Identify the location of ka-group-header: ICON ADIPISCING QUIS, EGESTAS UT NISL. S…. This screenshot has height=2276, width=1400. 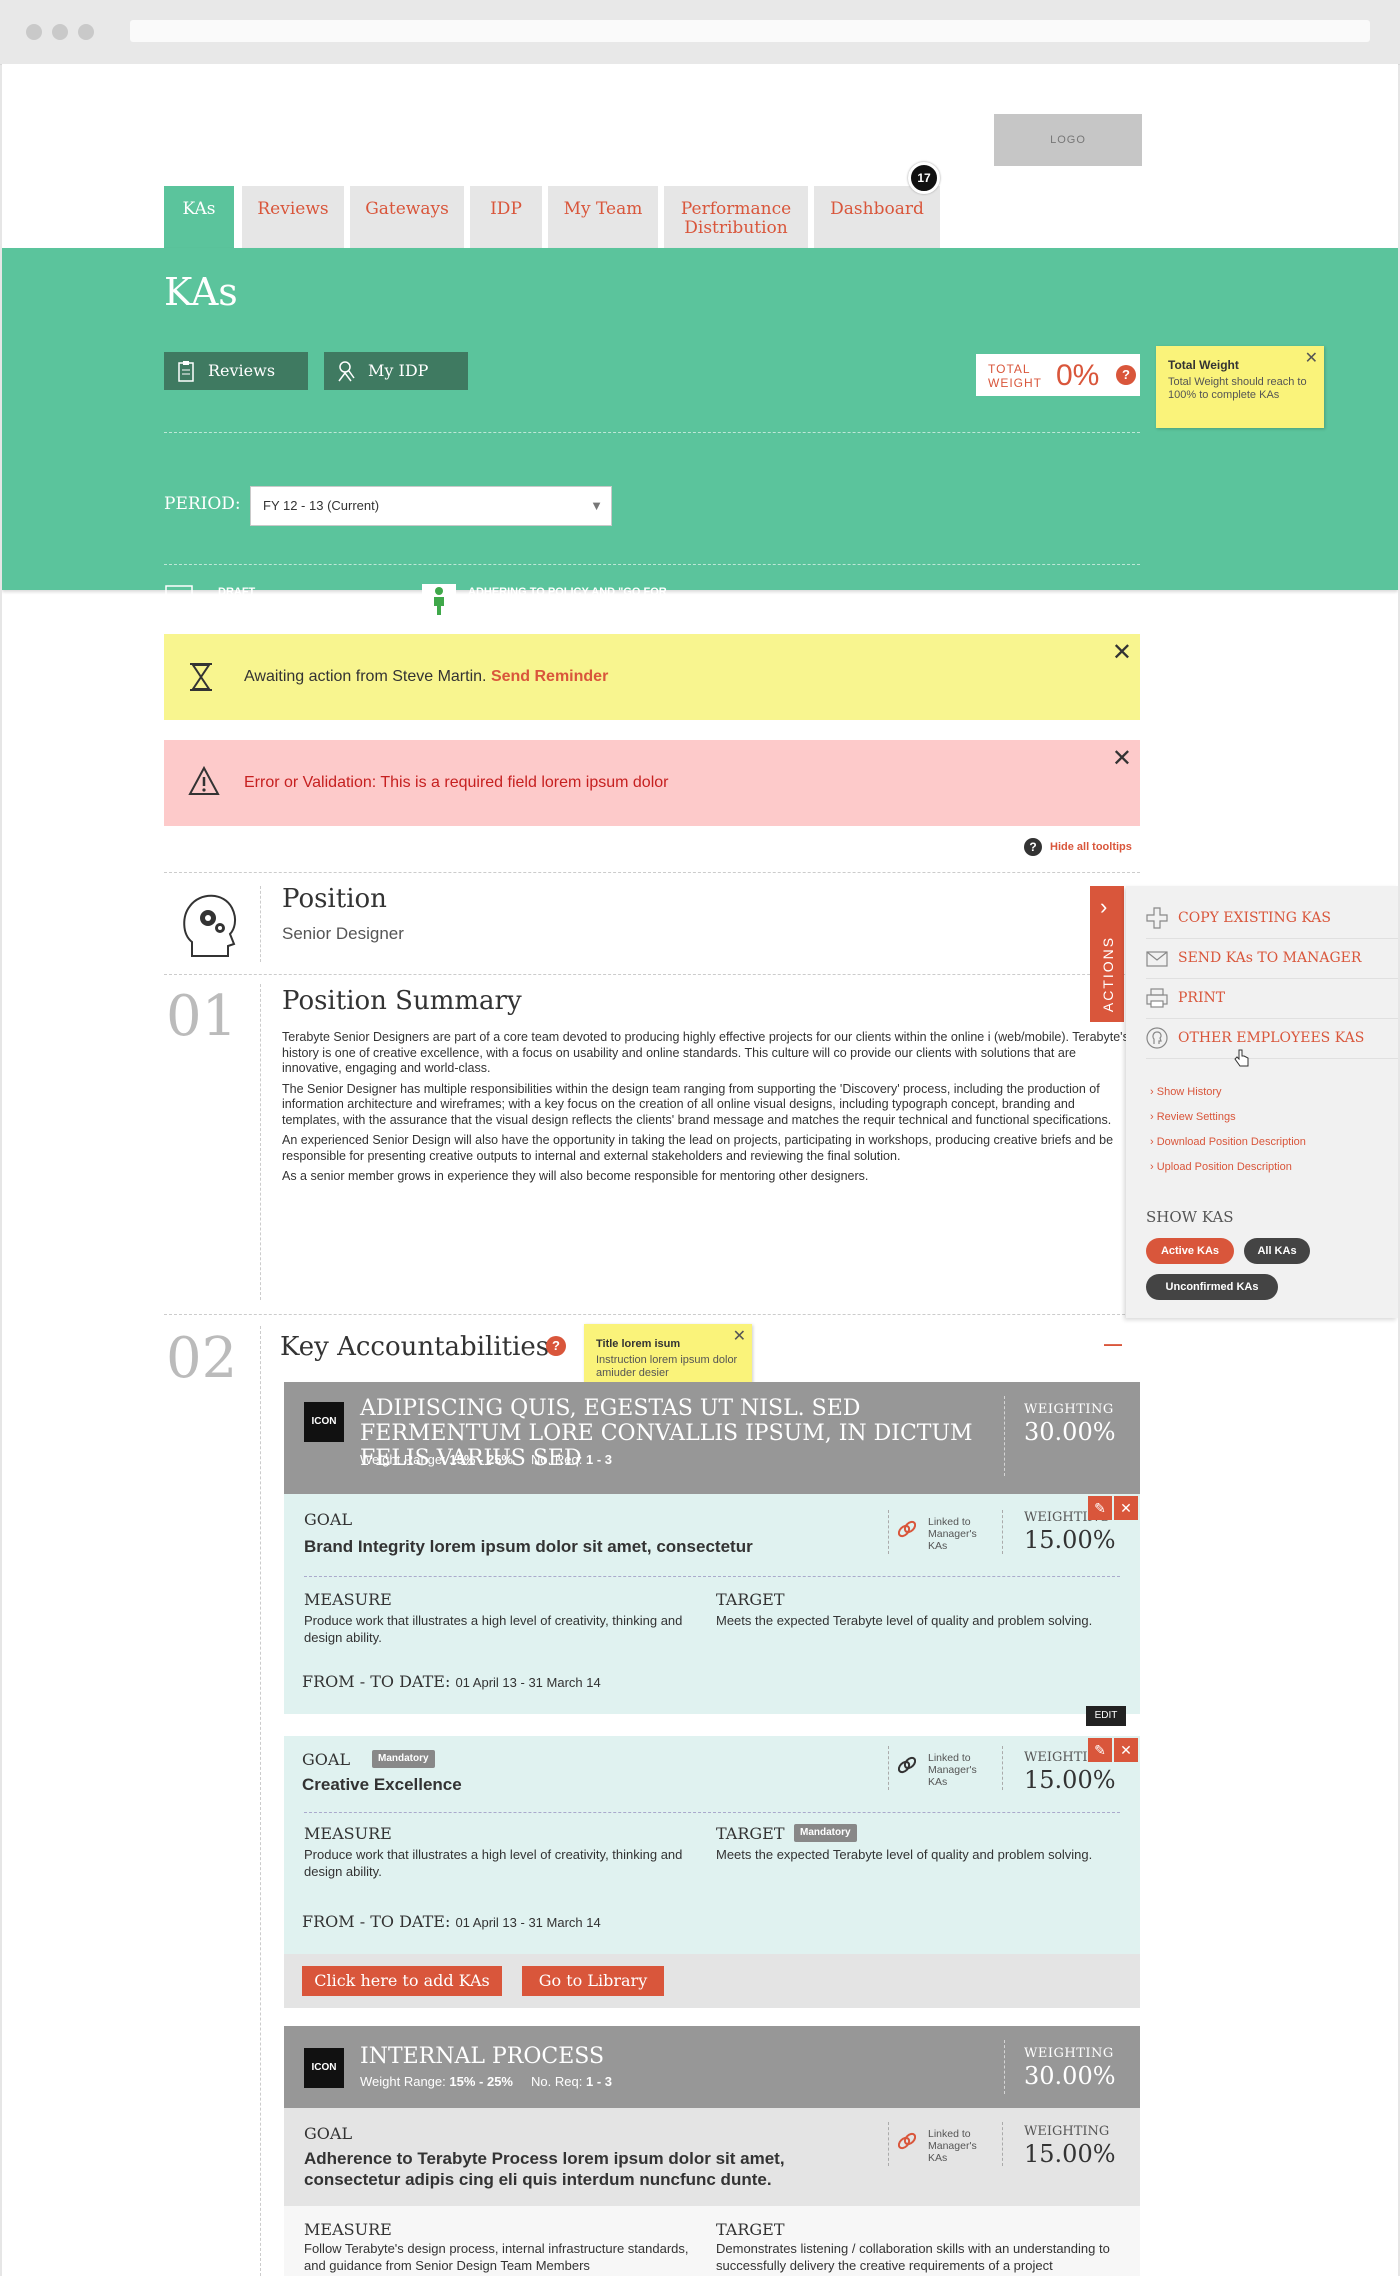
(712, 1438).